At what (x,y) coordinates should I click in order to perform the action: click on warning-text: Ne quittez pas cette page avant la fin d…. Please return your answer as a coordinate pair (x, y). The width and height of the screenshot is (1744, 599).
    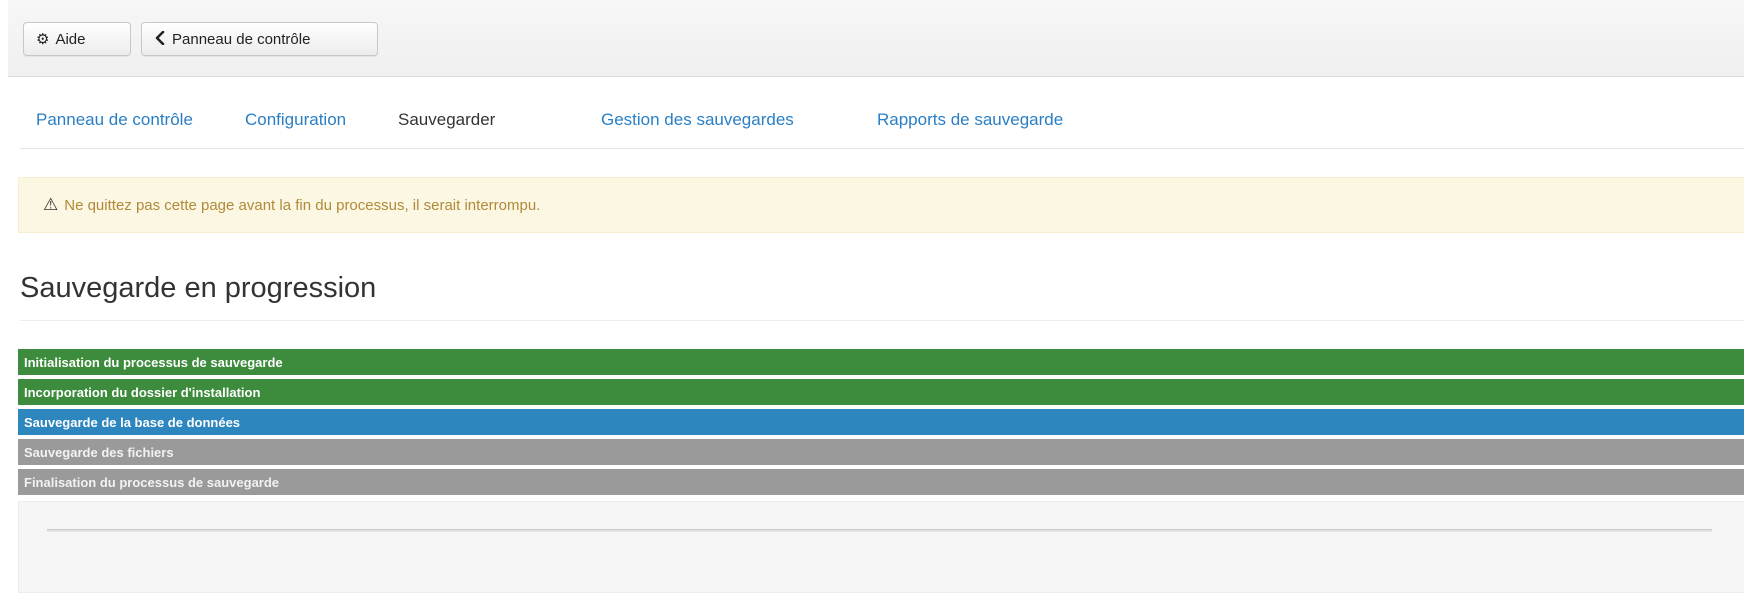
    Looking at the image, I should click on (302, 205).